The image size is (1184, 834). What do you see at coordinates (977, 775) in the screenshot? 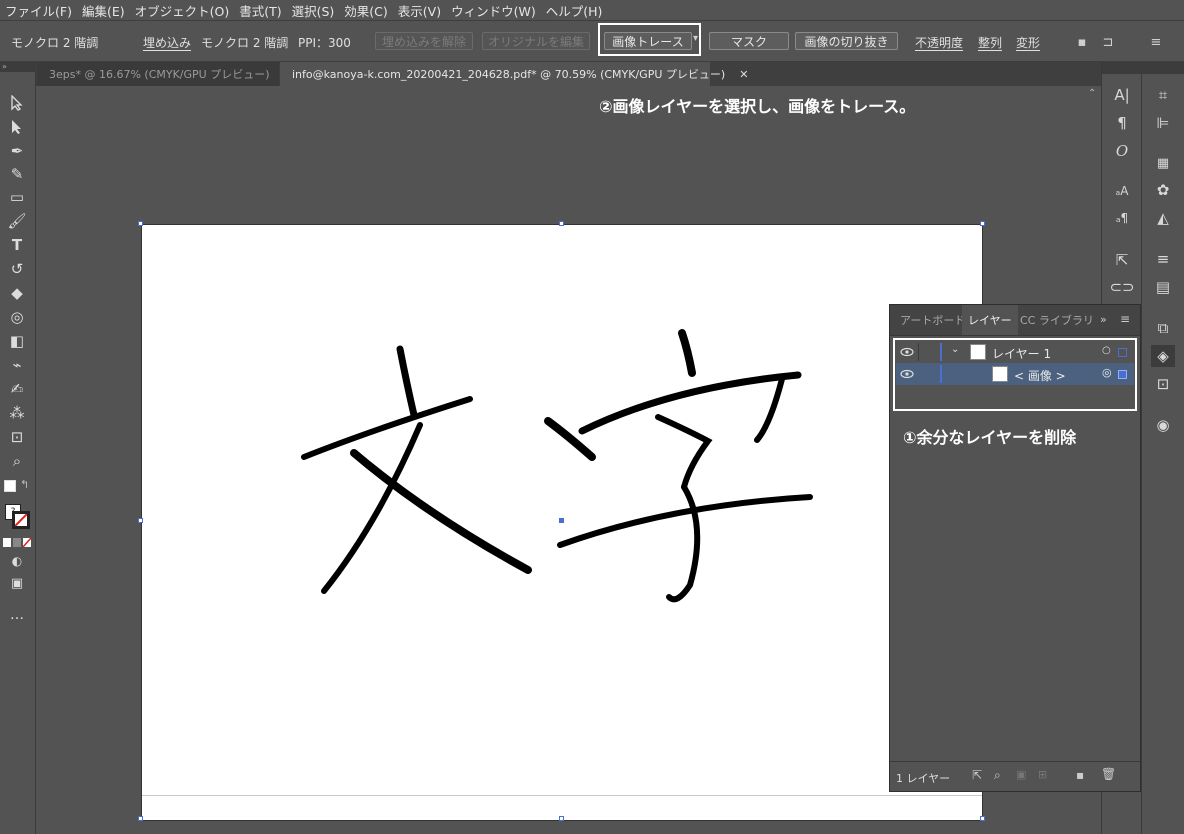
I see `export-layer-icon: ⇱` at bounding box center [977, 775].